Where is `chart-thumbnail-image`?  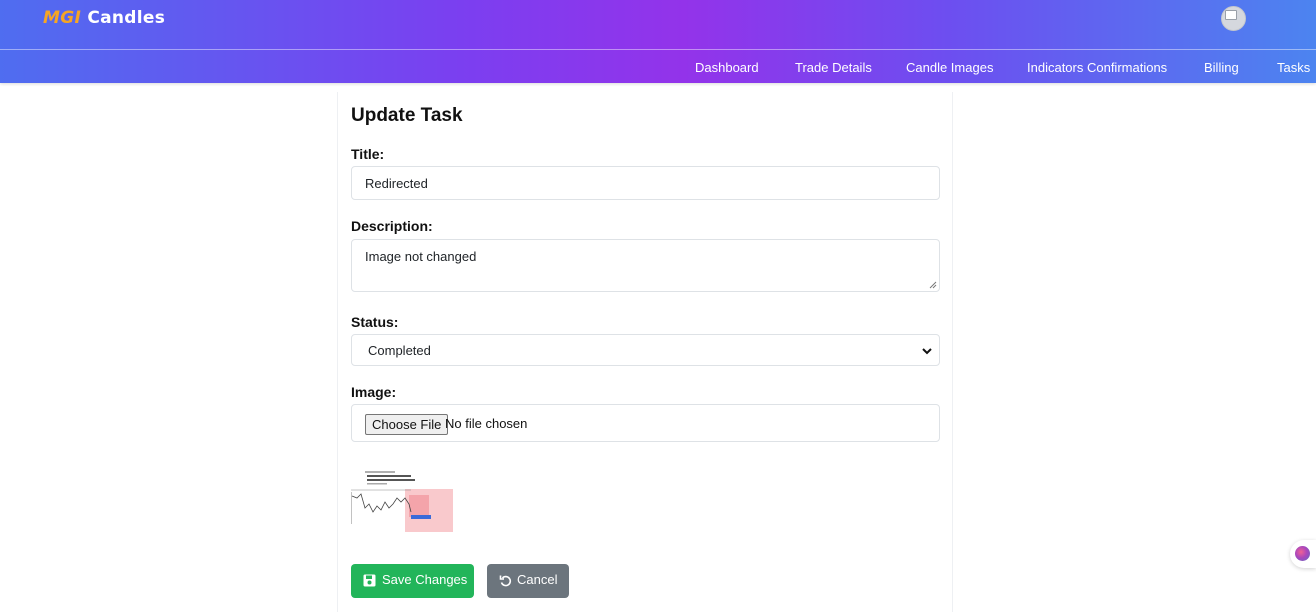
chart-thumbnail-image is located at coordinates (402, 500).